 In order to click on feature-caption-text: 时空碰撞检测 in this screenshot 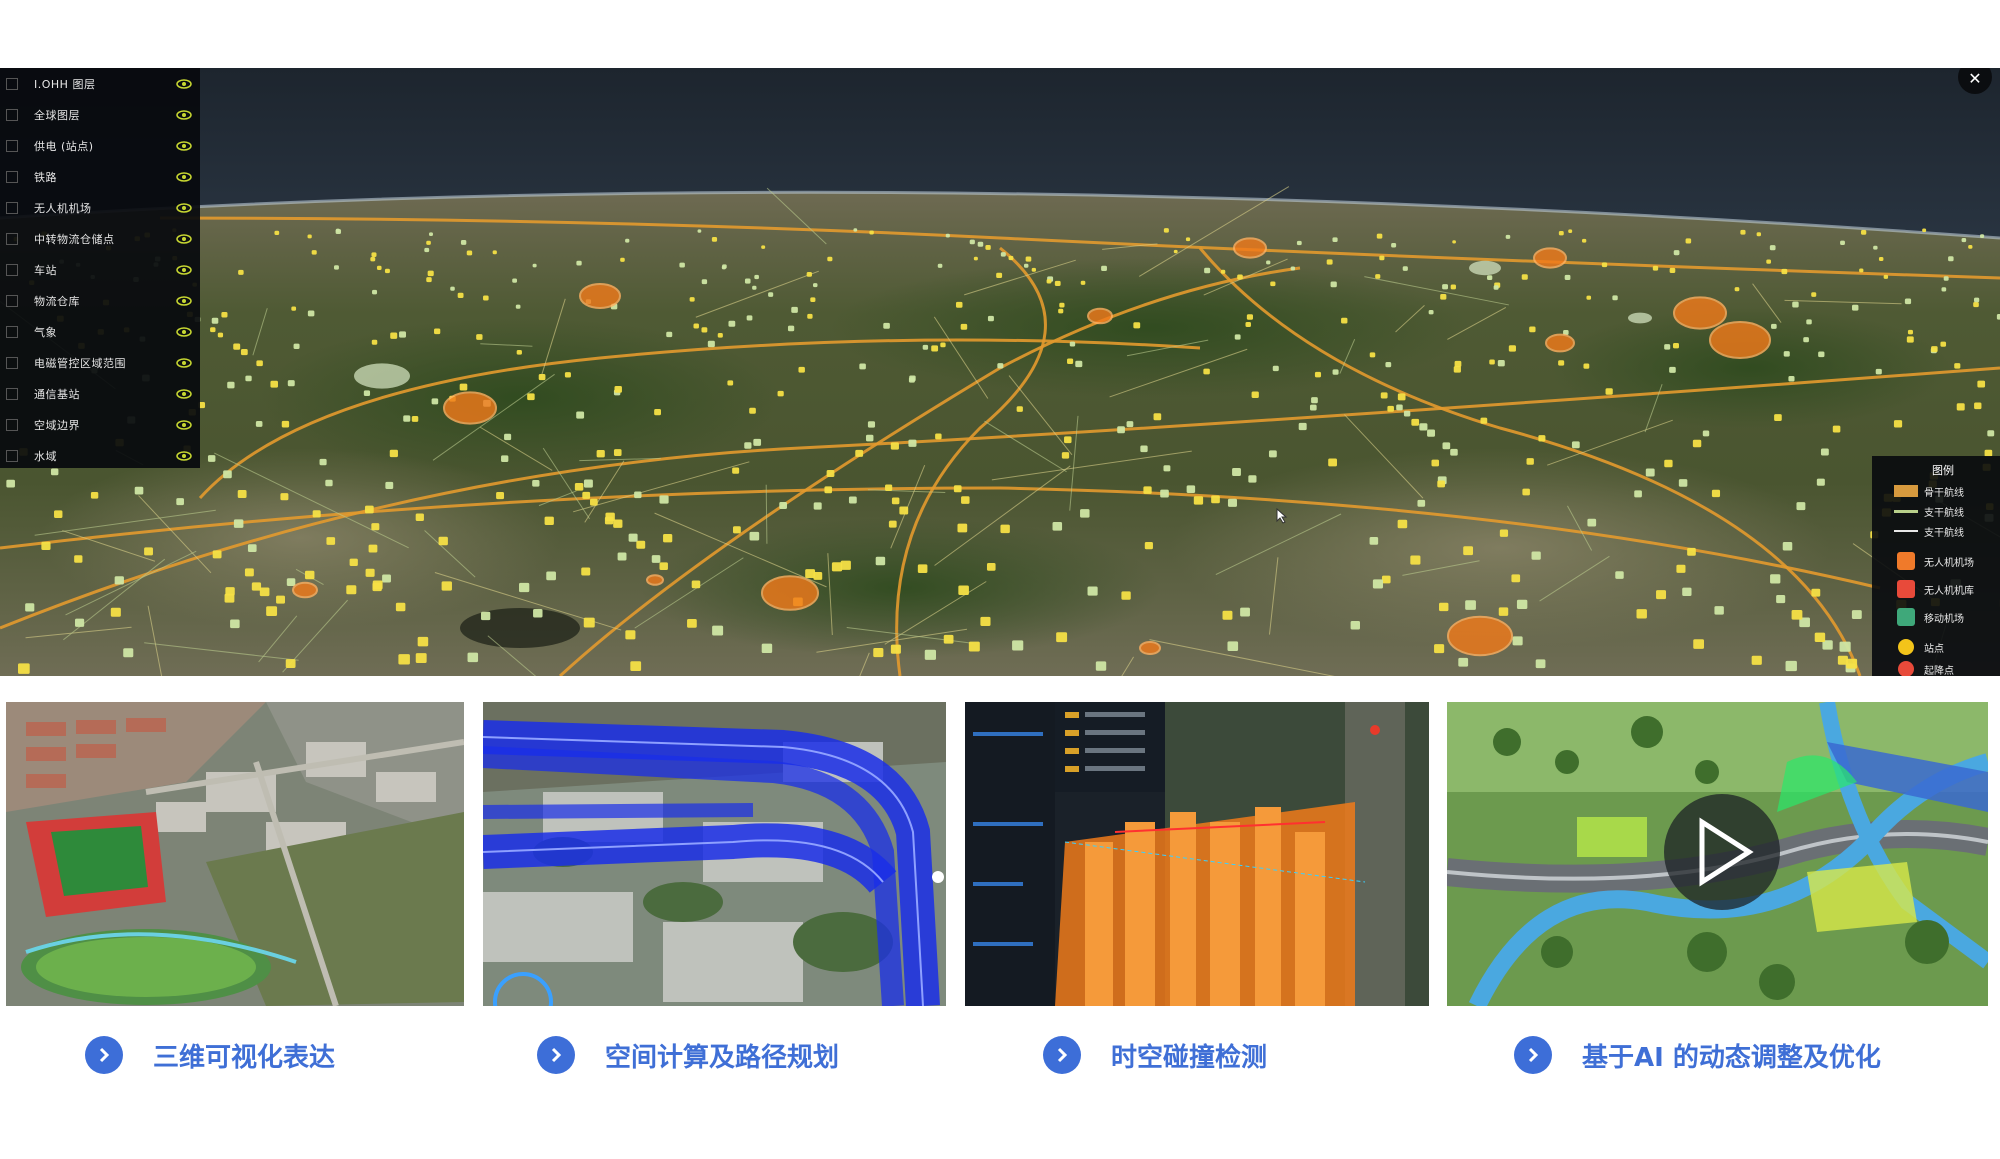, I will do `click(1189, 1057)`.